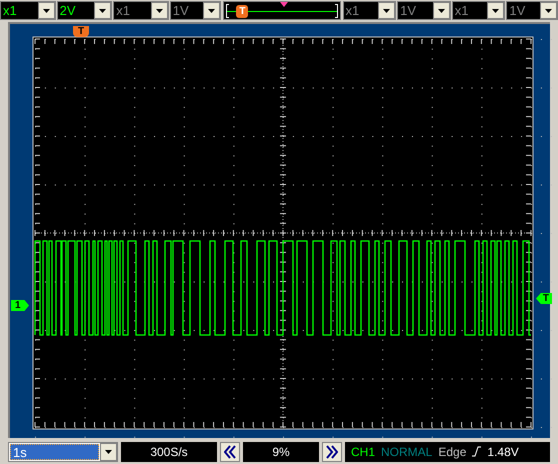  I want to click on dropdown-value: 1s, so click(54, 452).